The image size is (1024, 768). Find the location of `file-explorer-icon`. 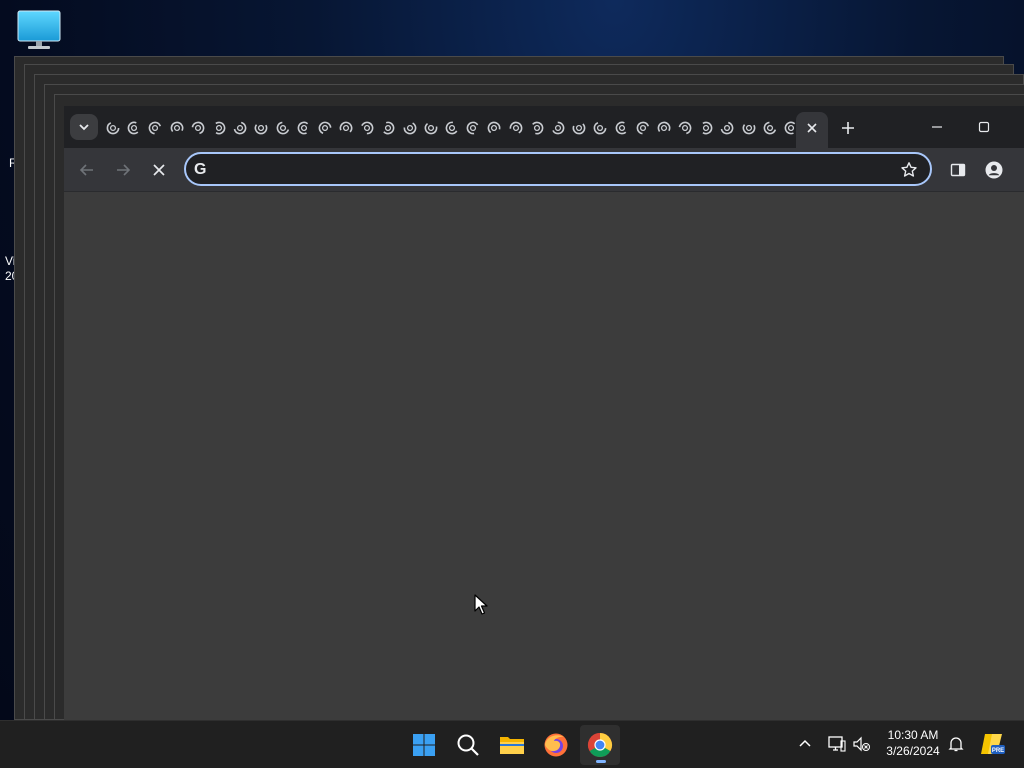

file-explorer-icon is located at coordinates (512, 745).